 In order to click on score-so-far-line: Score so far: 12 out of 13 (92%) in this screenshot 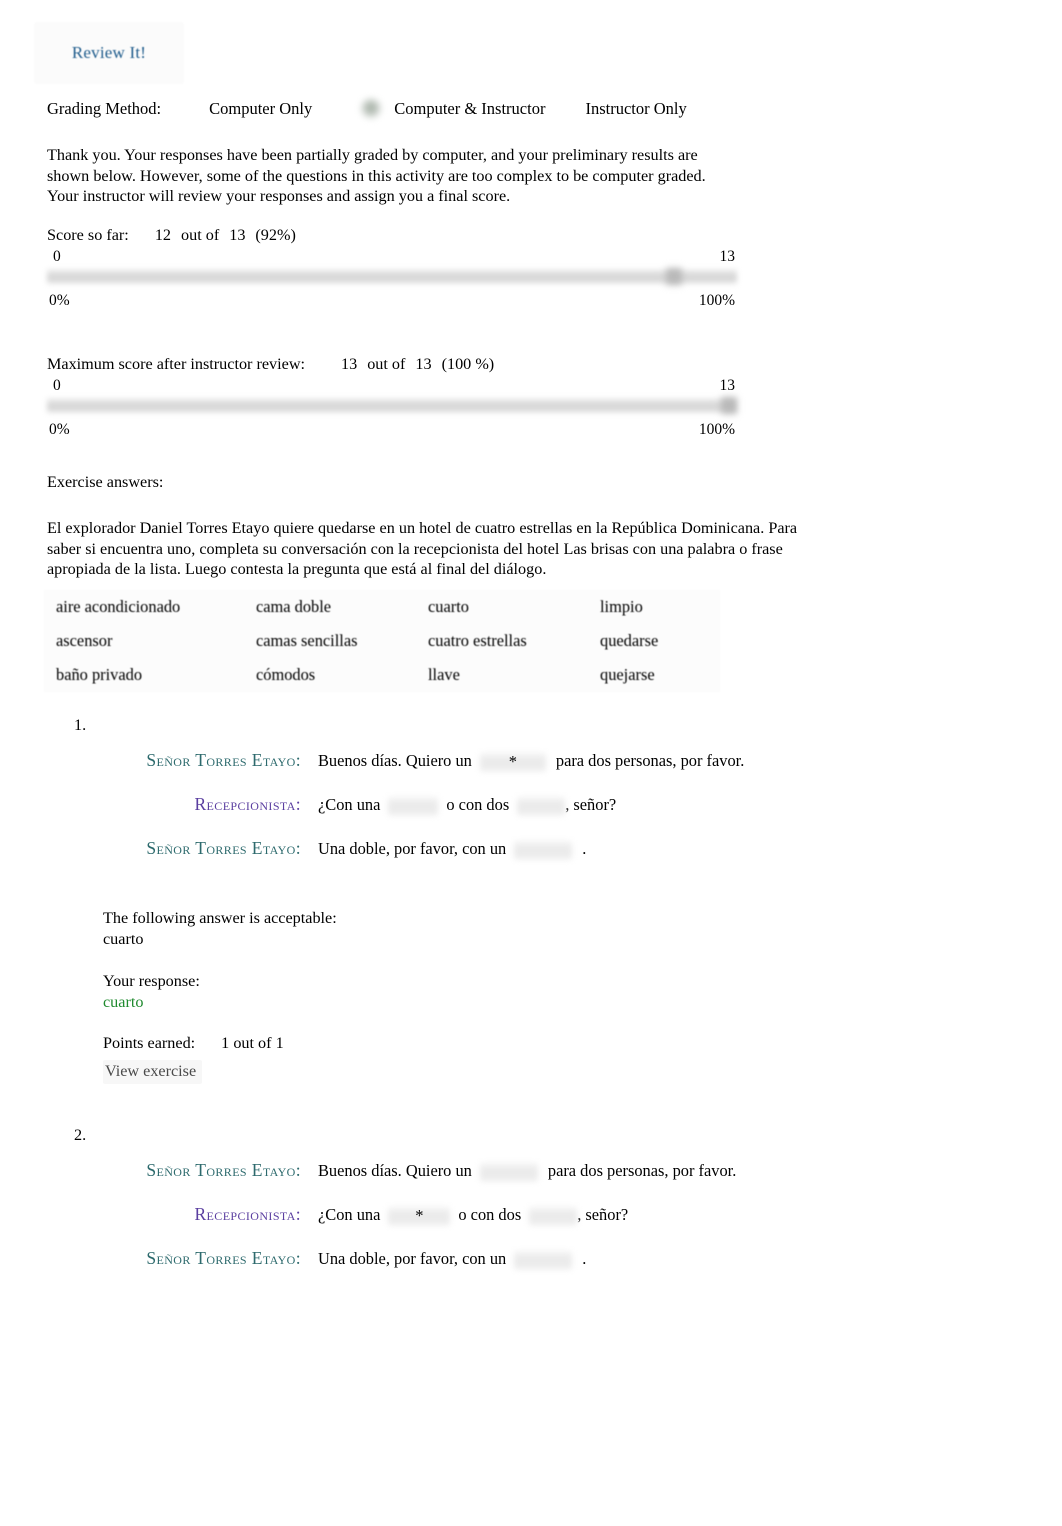, I will do `click(171, 235)`.